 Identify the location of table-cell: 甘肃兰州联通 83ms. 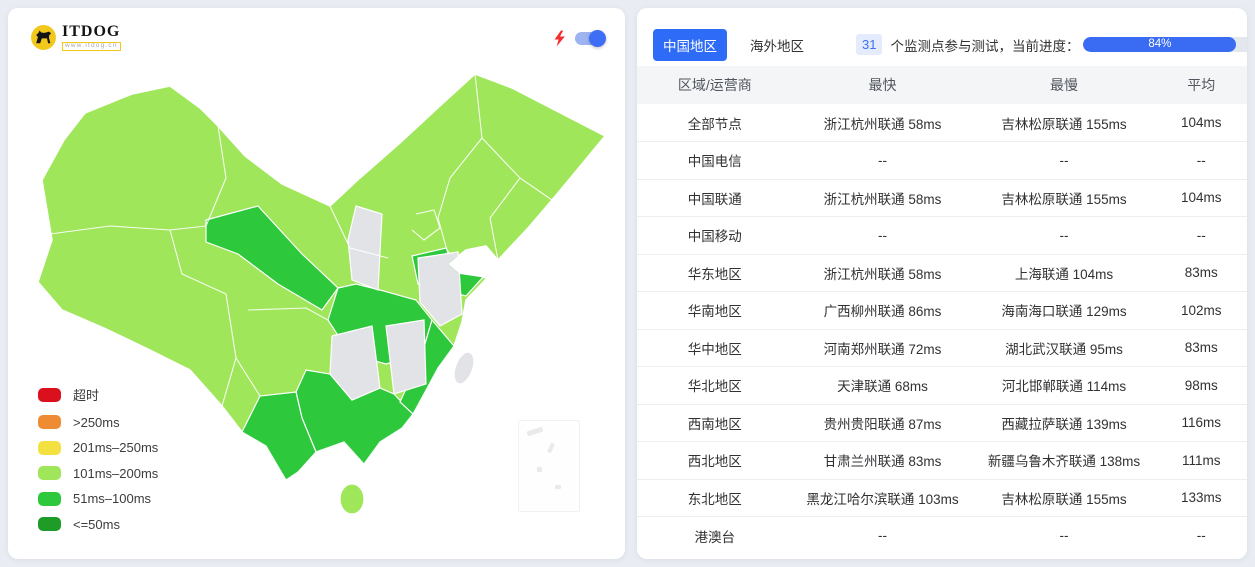
(882, 460).